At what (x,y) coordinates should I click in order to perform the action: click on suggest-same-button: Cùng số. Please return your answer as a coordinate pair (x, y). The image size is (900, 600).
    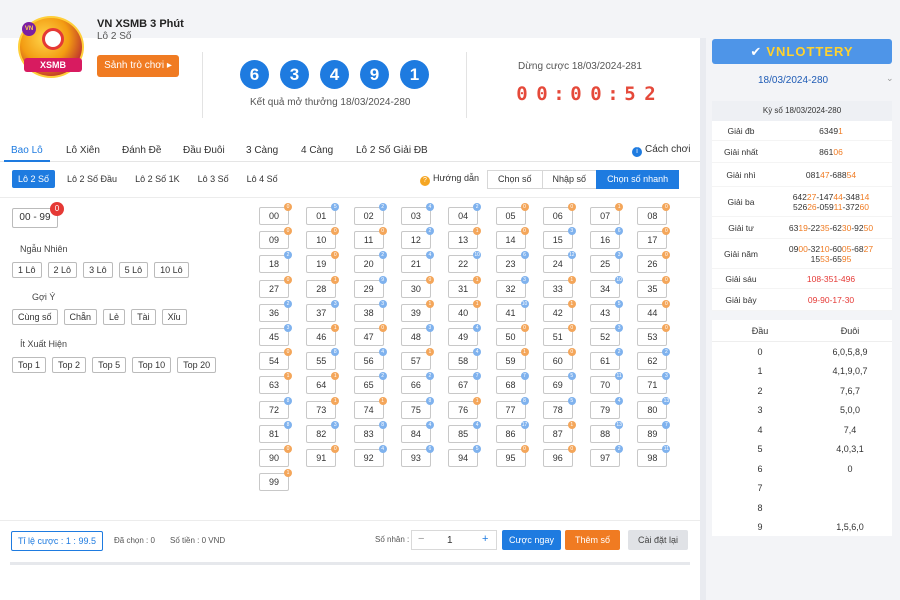
    Looking at the image, I should click on (35, 317).